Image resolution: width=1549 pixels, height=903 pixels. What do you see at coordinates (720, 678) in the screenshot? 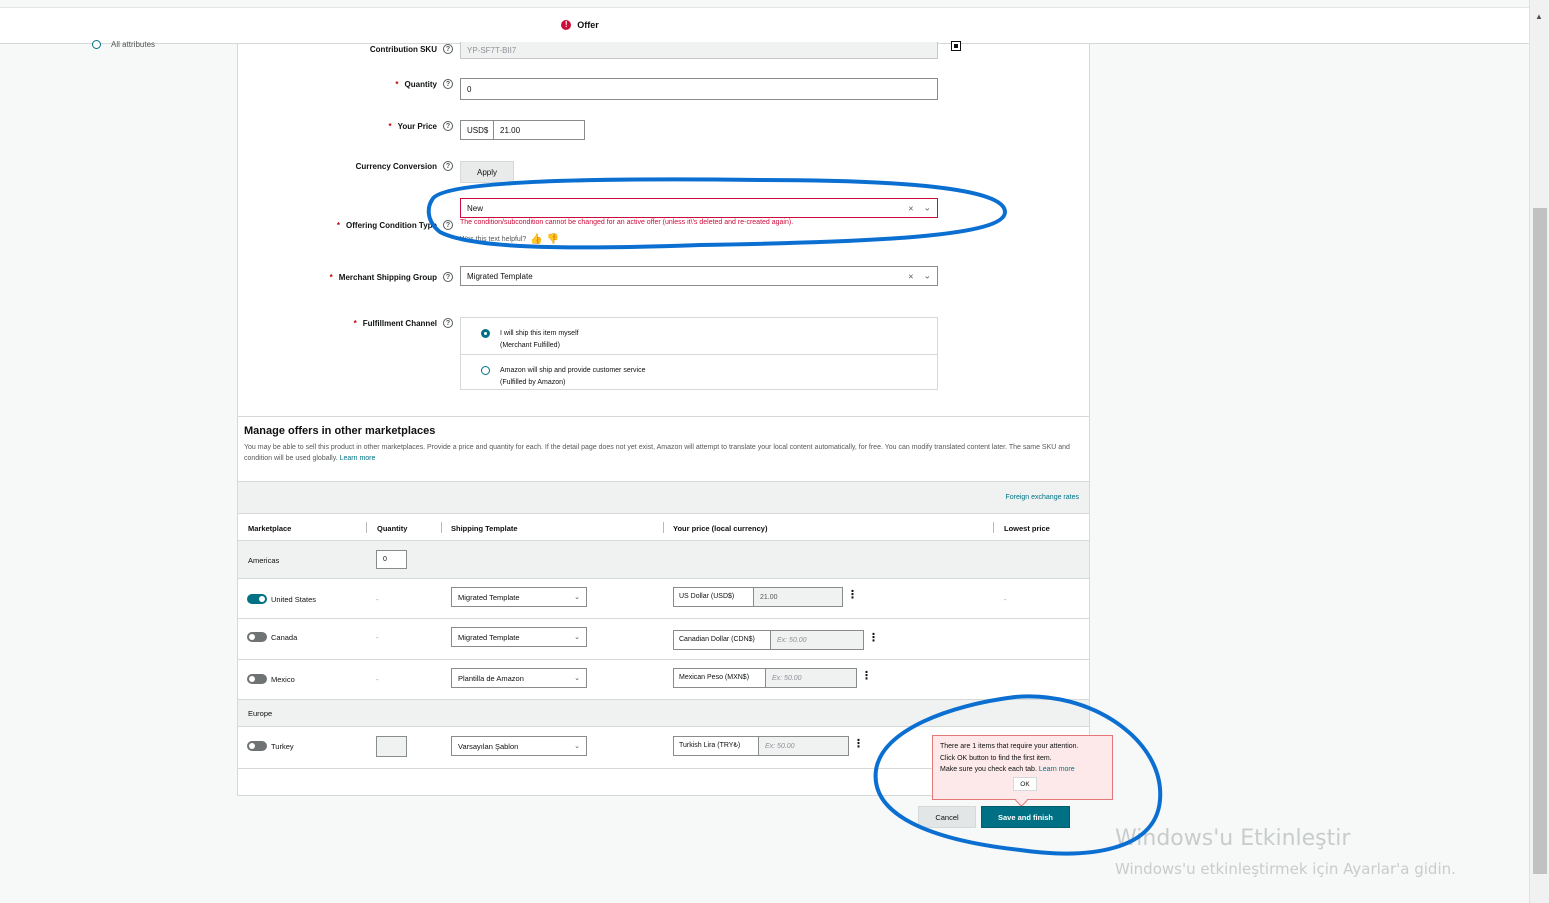
I see `currency-label: Mexican Peso (MXN$)` at bounding box center [720, 678].